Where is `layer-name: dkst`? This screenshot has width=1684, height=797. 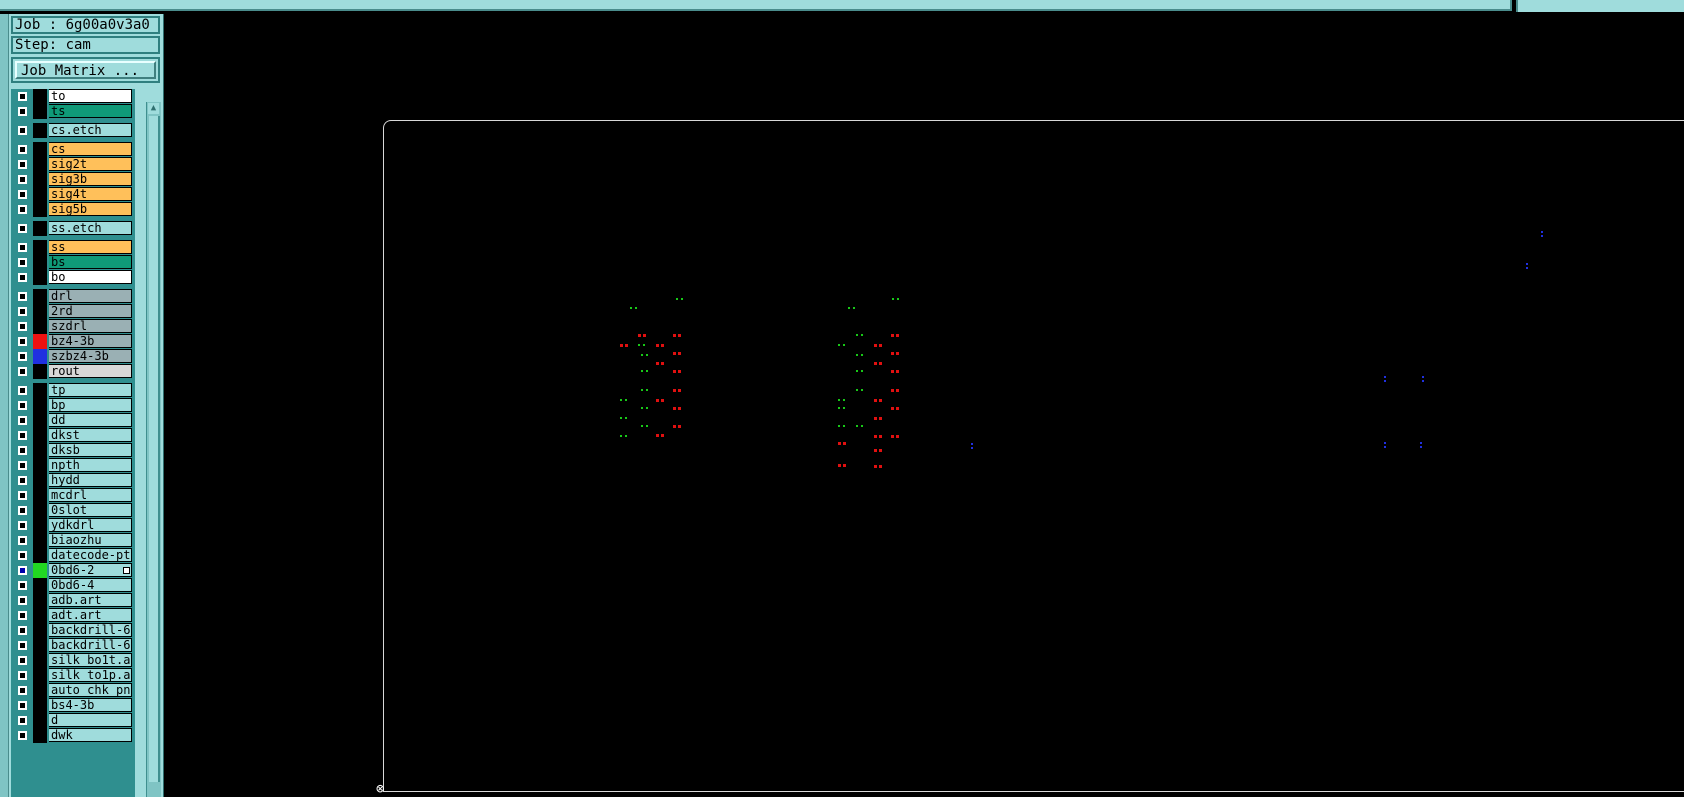
layer-name: dkst is located at coordinates (90, 435).